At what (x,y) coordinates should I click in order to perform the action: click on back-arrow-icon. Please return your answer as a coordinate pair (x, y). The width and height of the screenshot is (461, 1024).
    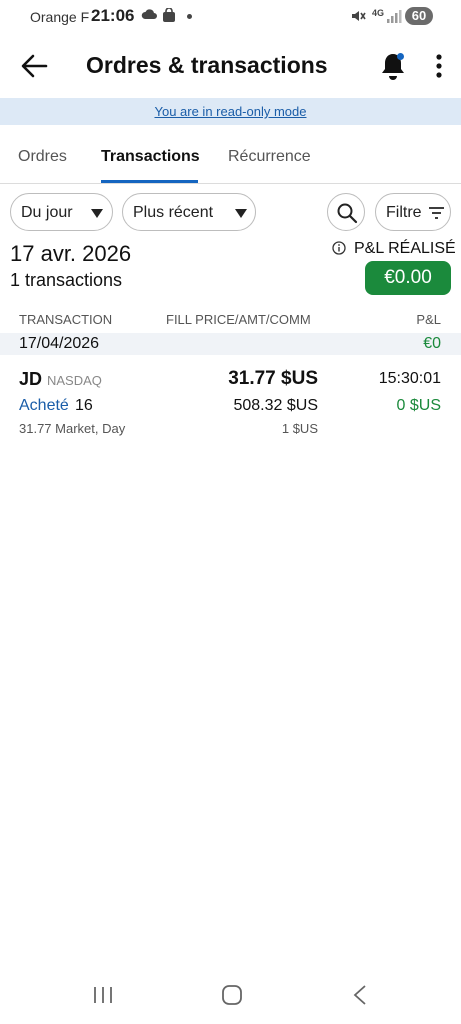
    Looking at the image, I should click on (34, 66).